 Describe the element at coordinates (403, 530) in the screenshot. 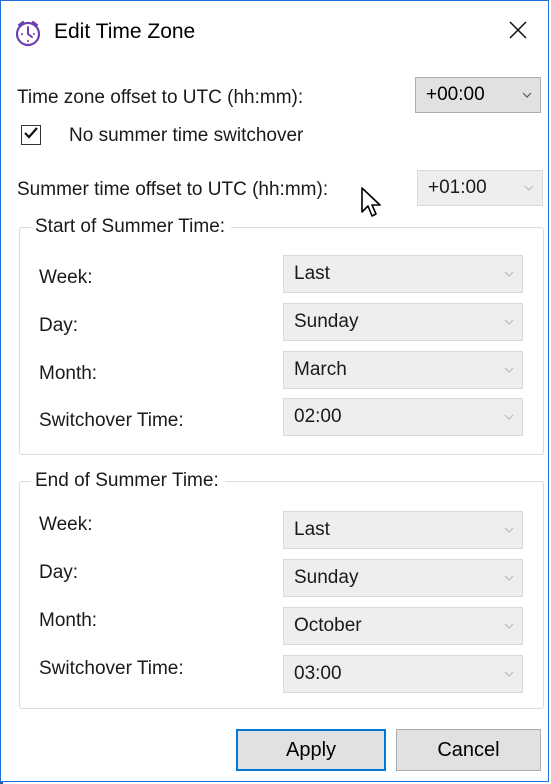

I see `end-week-select: Last` at that location.